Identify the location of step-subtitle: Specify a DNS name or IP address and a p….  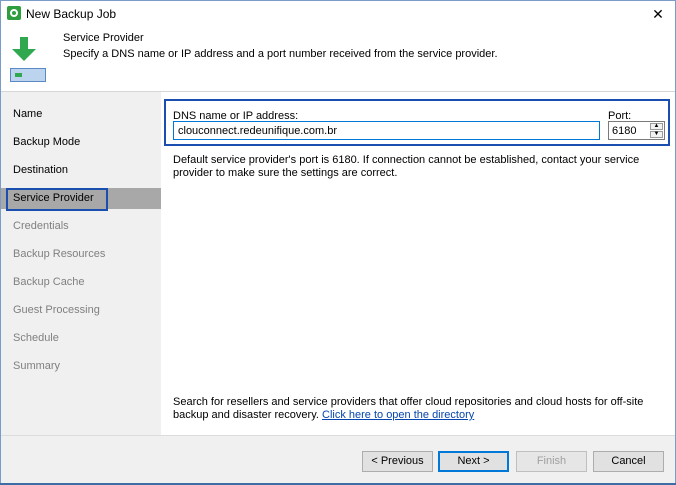
(280, 54).